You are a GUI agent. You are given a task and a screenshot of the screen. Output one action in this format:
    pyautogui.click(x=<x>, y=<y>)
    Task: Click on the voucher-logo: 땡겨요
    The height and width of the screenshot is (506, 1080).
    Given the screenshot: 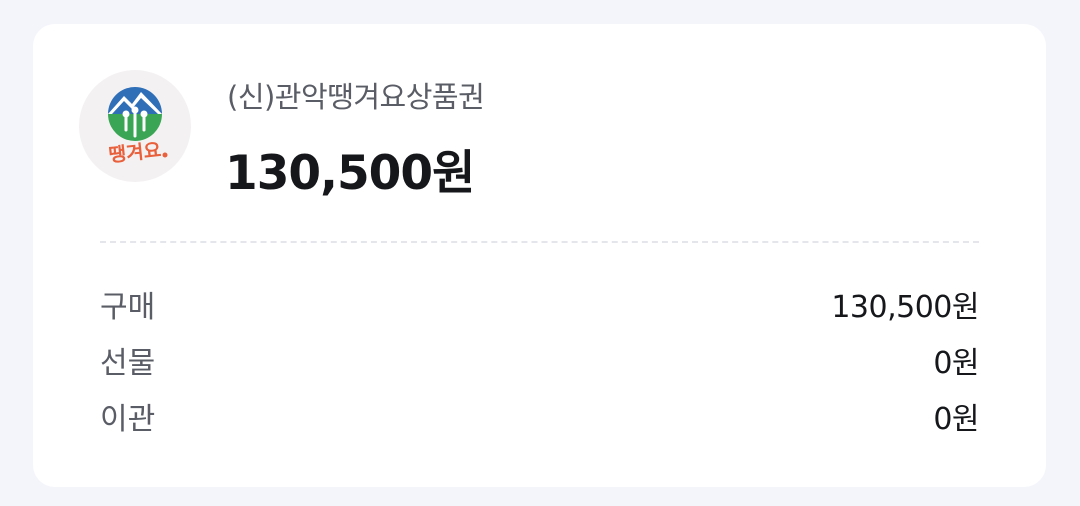 What is the action you would take?
    pyautogui.click(x=135, y=126)
    